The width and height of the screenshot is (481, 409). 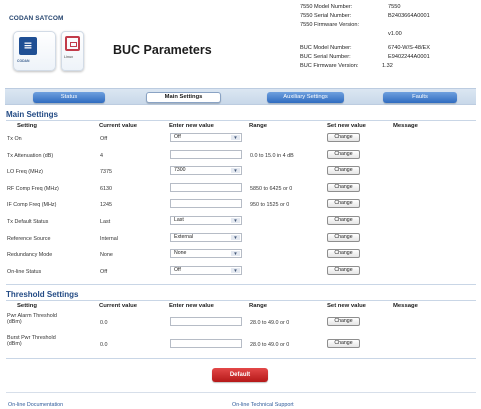 What do you see at coordinates (326, 48) in the screenshot?
I see `info-label: BUC Model Number:` at bounding box center [326, 48].